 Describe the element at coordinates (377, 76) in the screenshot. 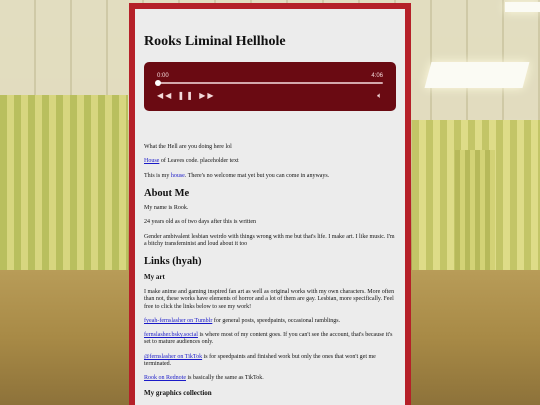

I see `duration-time: 4:06` at that location.